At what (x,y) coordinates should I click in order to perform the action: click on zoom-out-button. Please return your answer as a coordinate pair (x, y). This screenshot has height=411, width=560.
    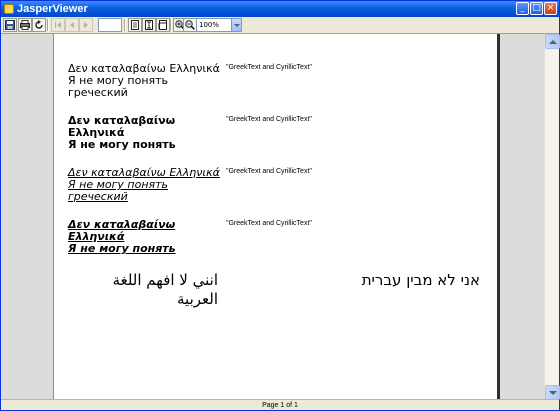
    Looking at the image, I should click on (190, 25).